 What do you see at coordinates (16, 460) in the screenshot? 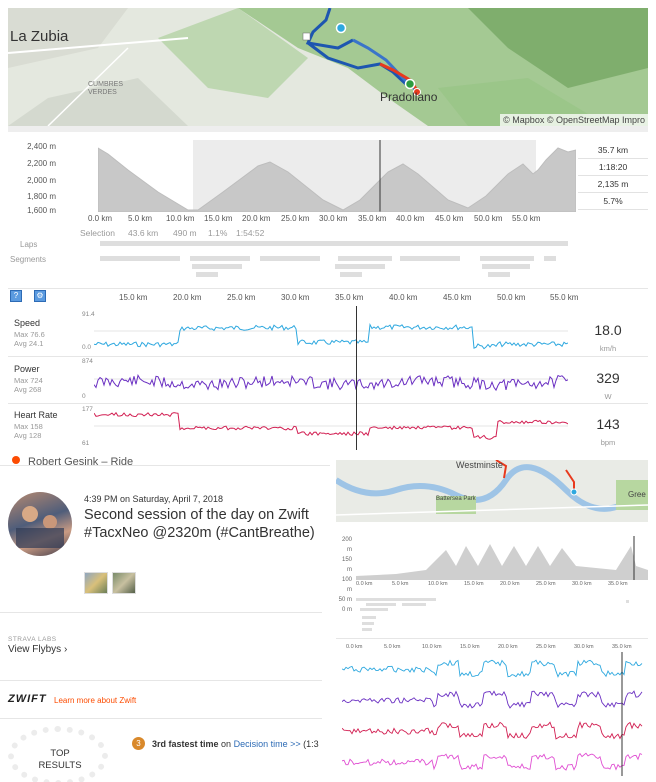
I see `ride-type-icon` at bounding box center [16, 460].